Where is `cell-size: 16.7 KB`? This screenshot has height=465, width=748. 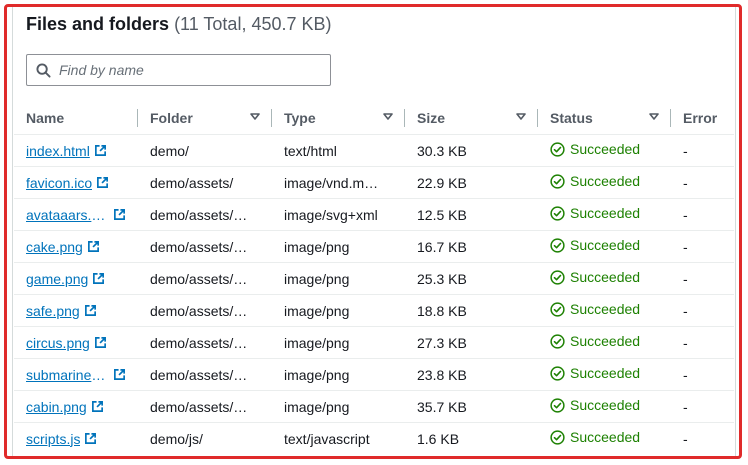 cell-size: 16.7 KB is located at coordinates (471, 246).